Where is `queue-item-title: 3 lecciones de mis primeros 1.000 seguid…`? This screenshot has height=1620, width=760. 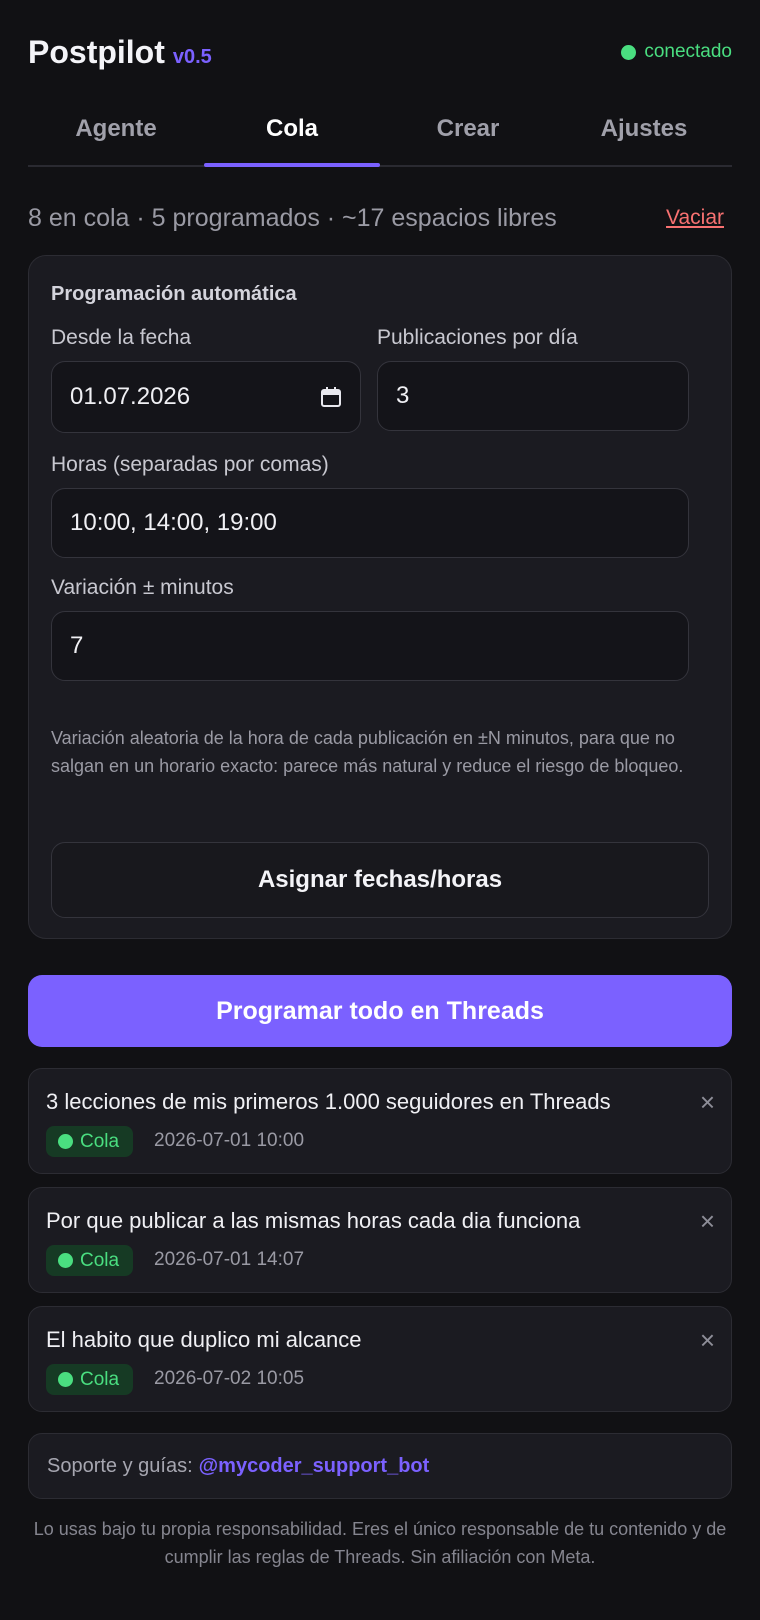 queue-item-title: 3 lecciones de mis primeros 1.000 seguid… is located at coordinates (328, 1101).